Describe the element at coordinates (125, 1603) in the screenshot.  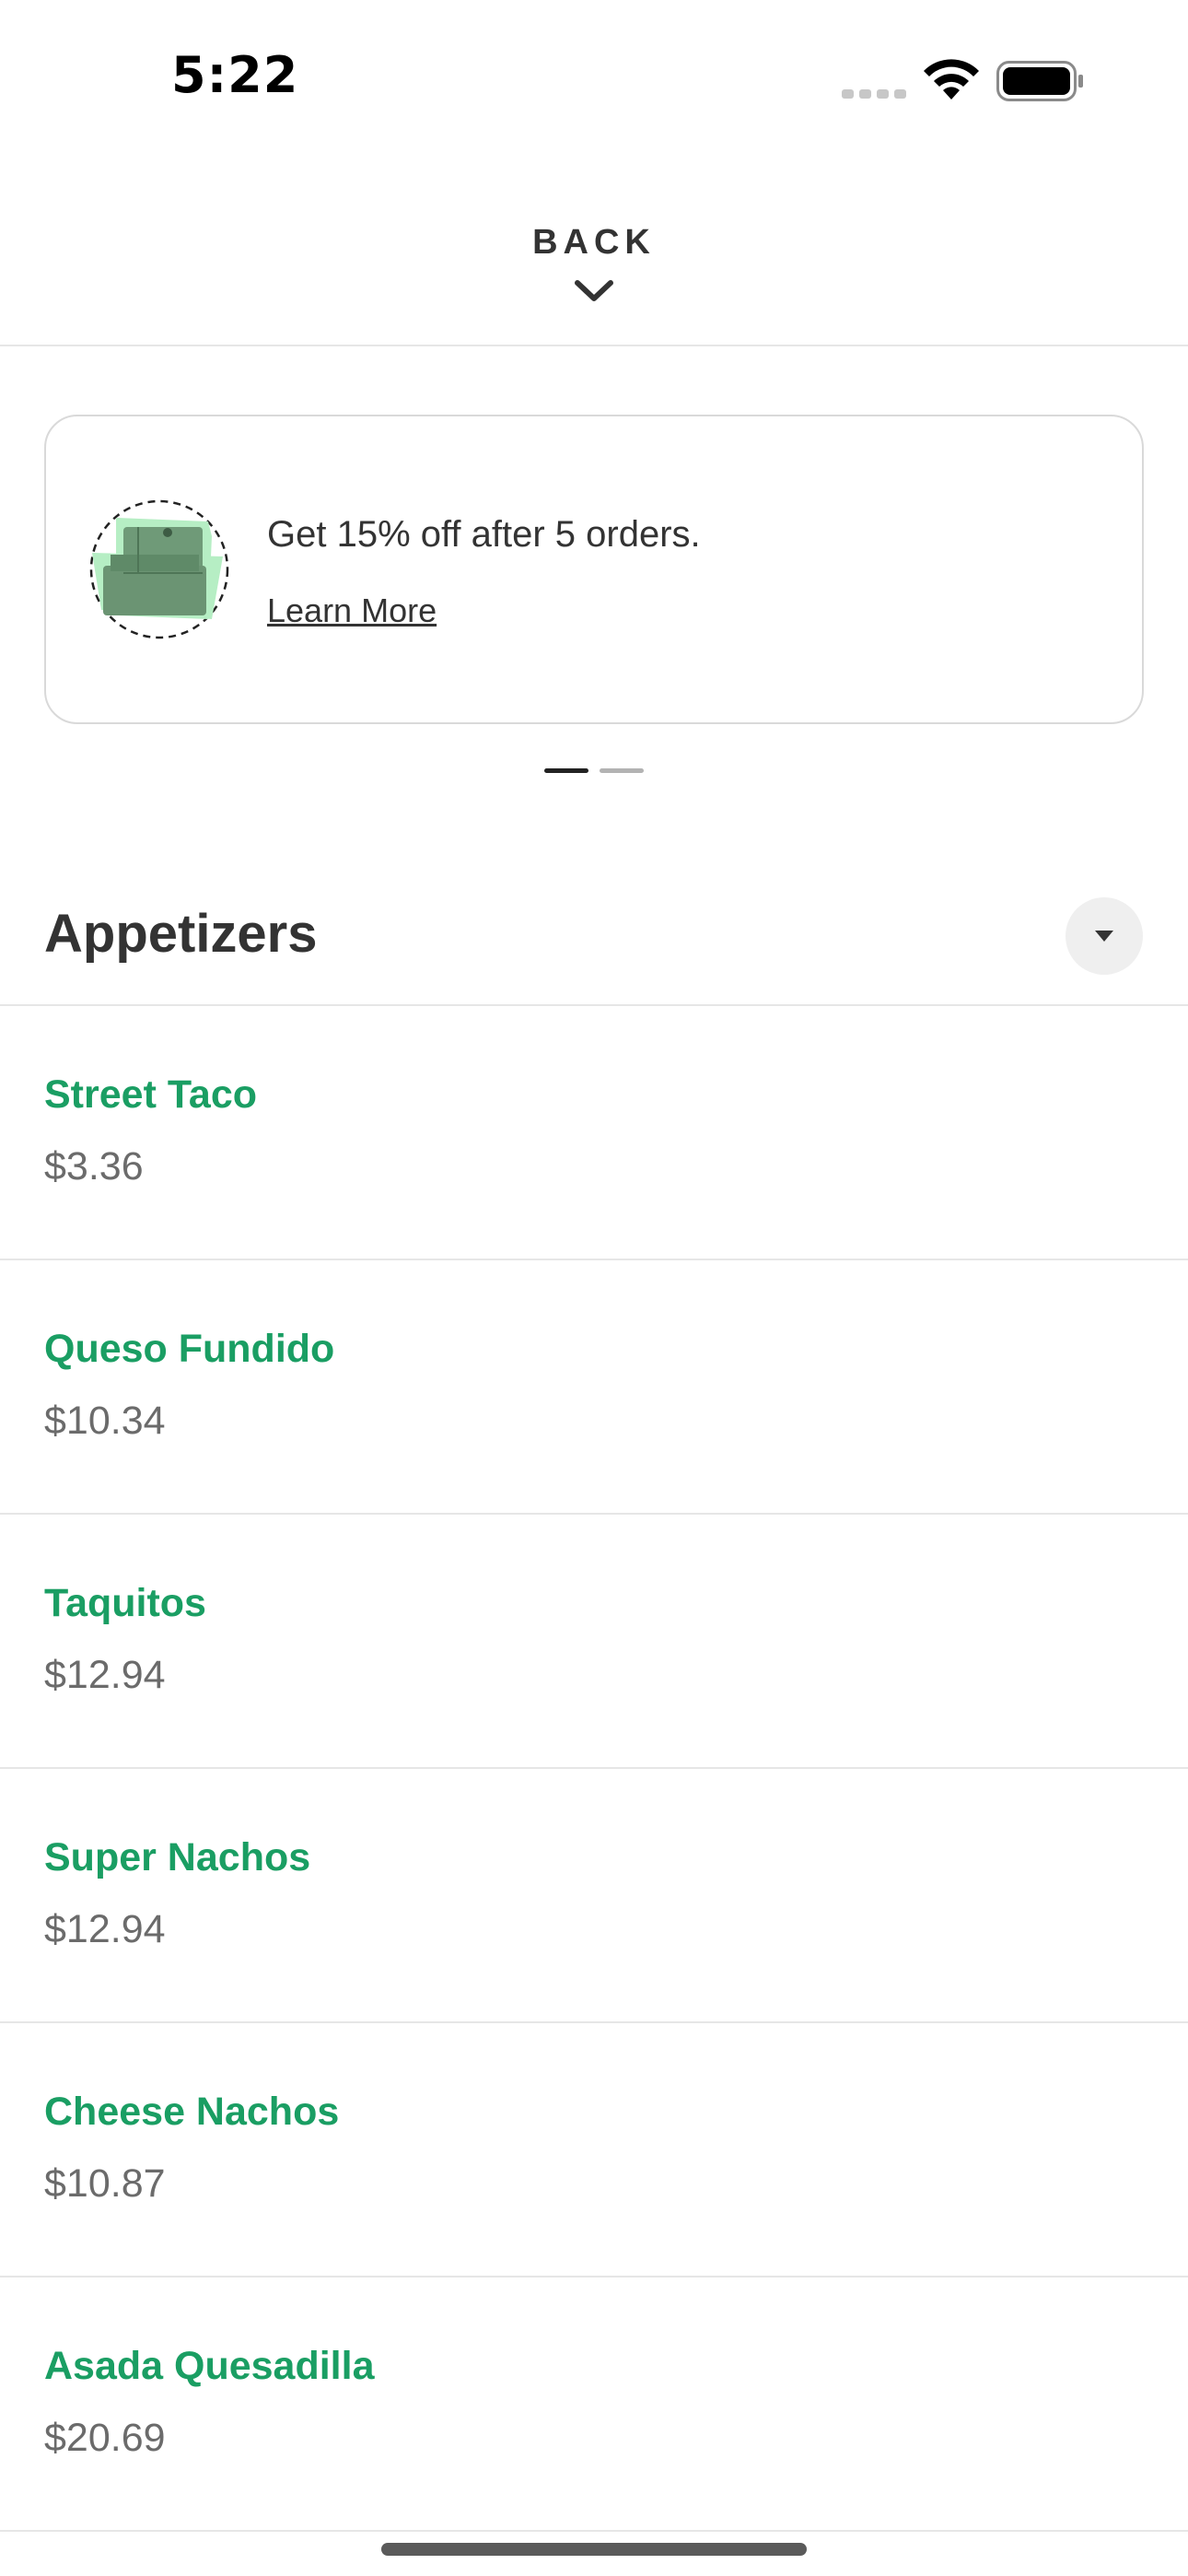
I see `menu-item-name: Taquitos` at that location.